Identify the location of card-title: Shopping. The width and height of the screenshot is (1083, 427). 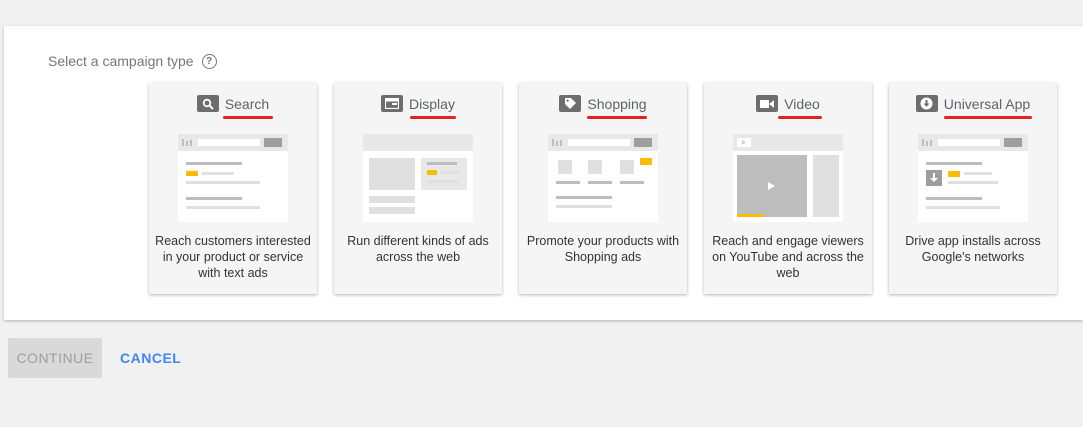
(603, 103).